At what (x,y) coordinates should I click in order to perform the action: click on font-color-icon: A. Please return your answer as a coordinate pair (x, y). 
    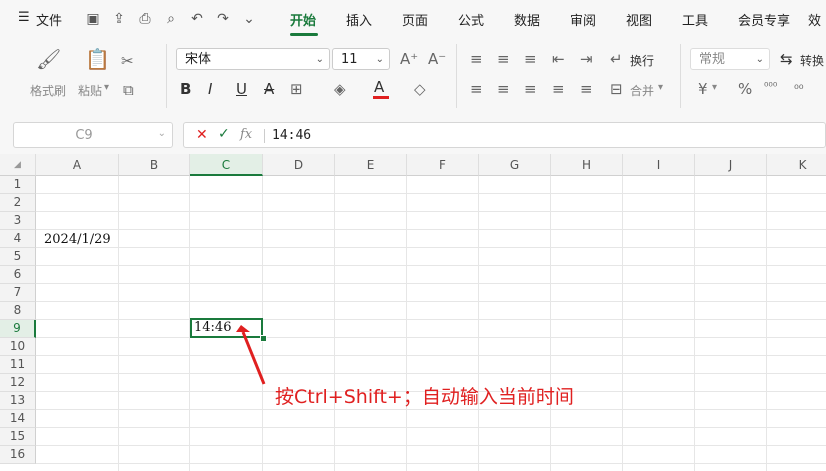
    Looking at the image, I should click on (379, 87).